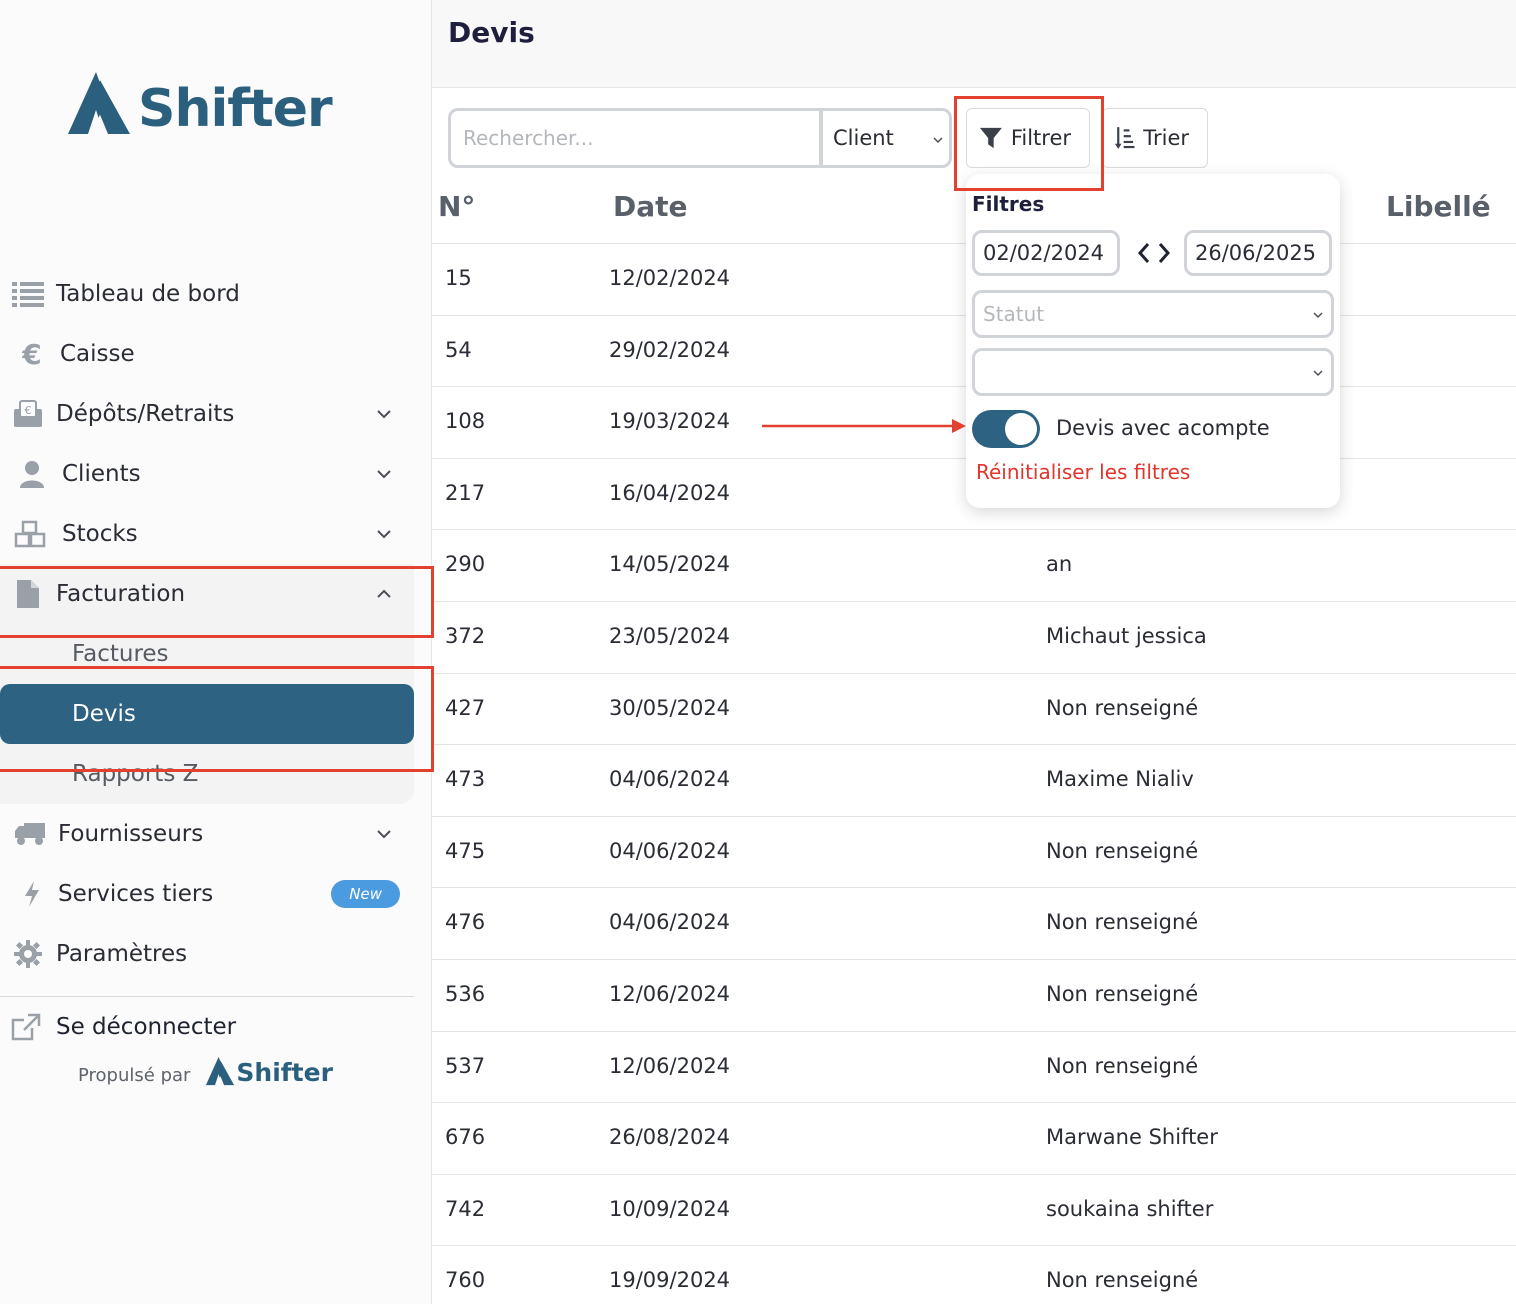 The height and width of the screenshot is (1304, 1516). Describe the element at coordinates (1059, 564) in the screenshot. I see `row-client: an` at that location.